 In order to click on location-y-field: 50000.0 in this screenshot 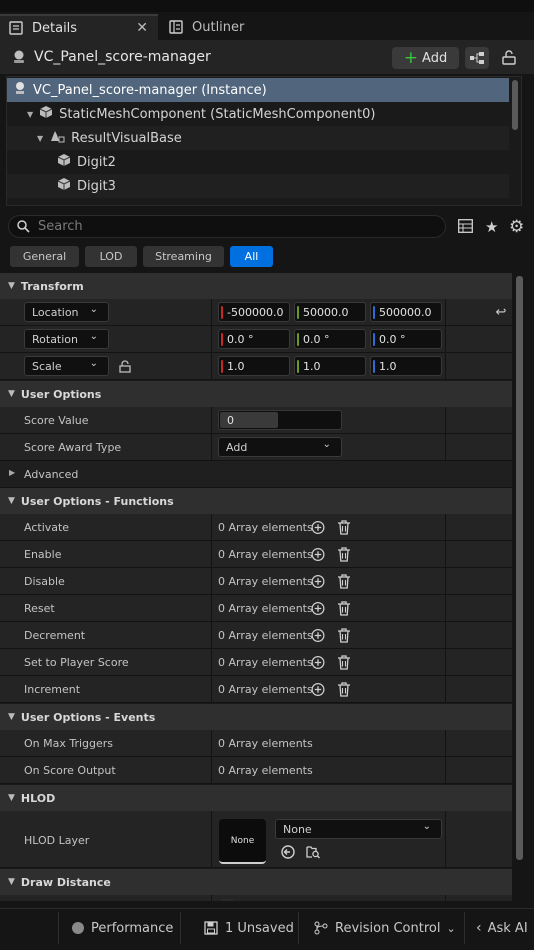, I will do `click(330, 312)`.